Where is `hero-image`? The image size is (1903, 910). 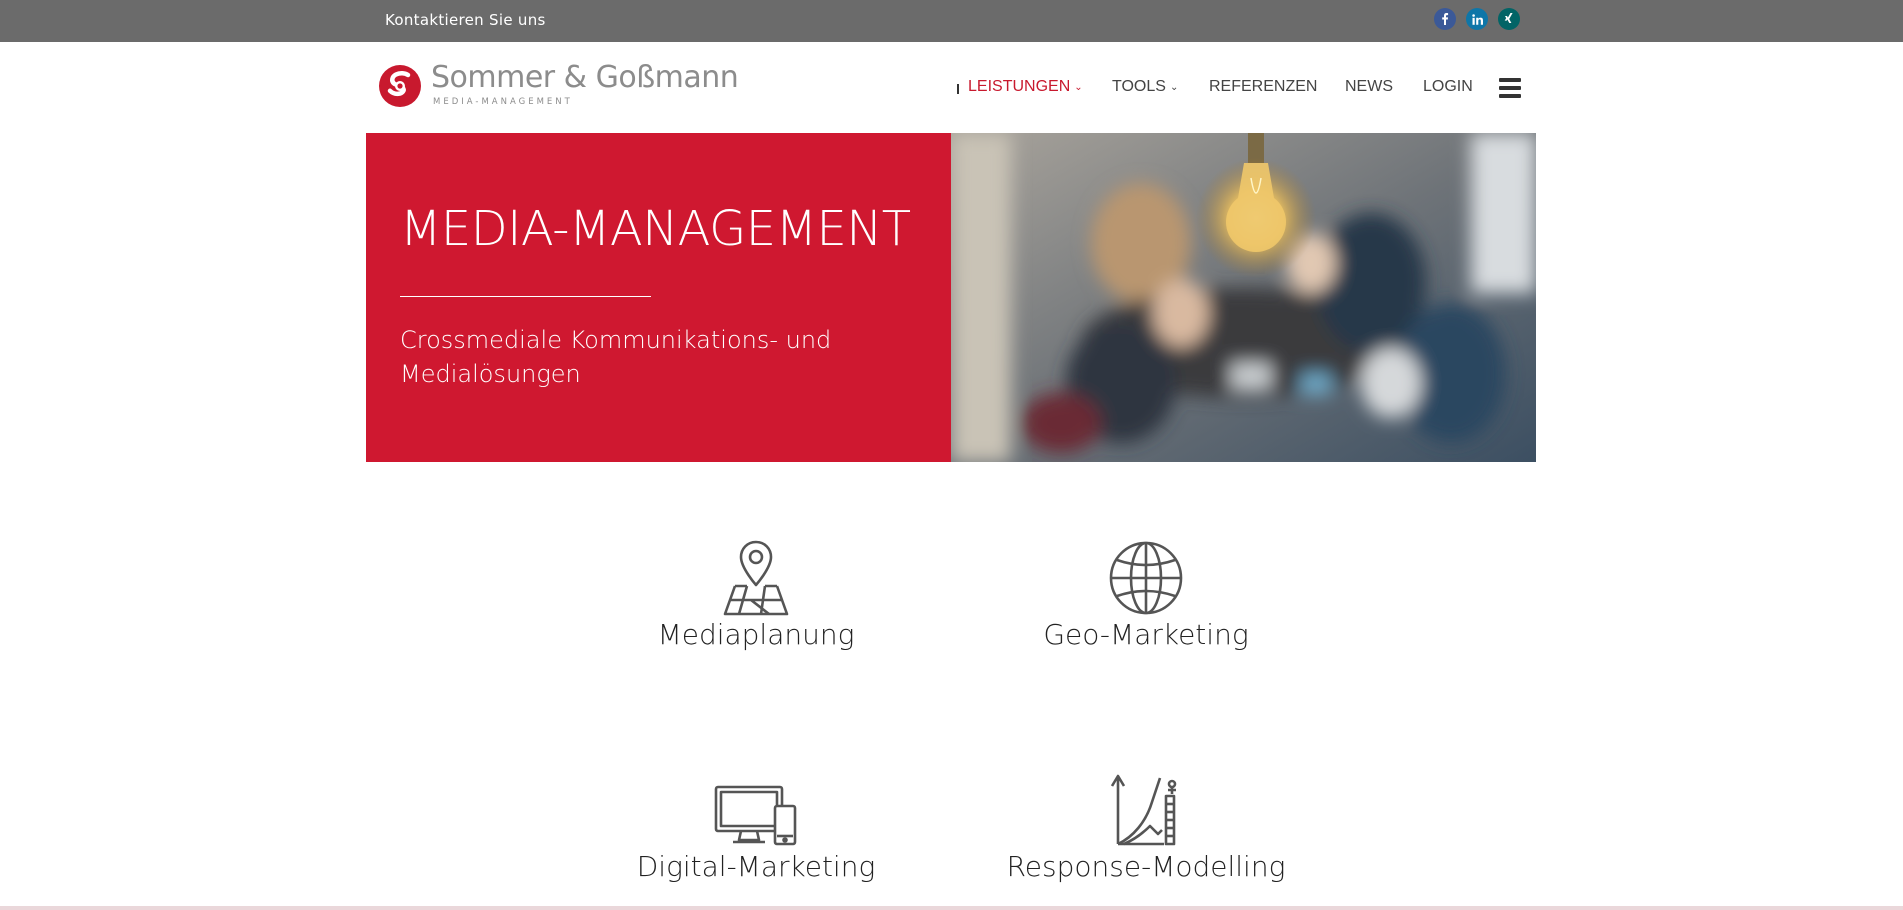
hero-image is located at coordinates (1243, 297).